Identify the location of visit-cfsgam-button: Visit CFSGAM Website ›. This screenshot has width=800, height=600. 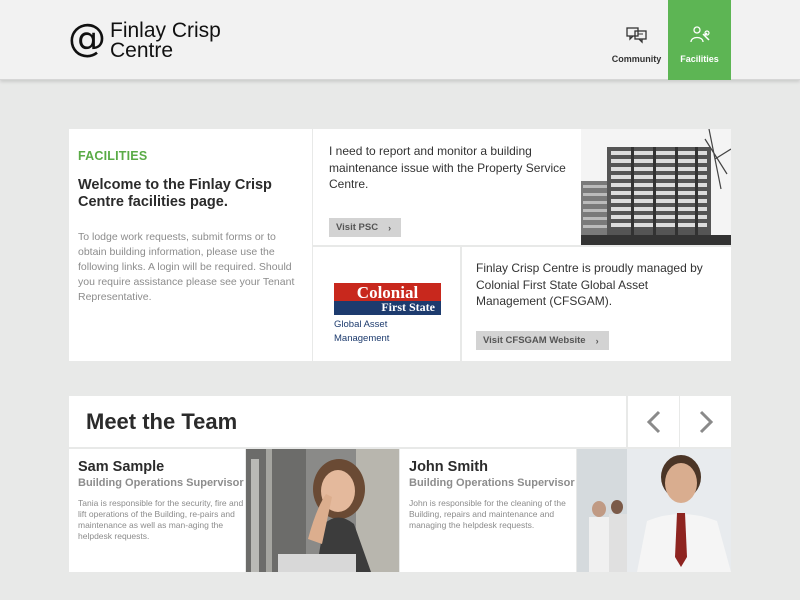
(542, 340).